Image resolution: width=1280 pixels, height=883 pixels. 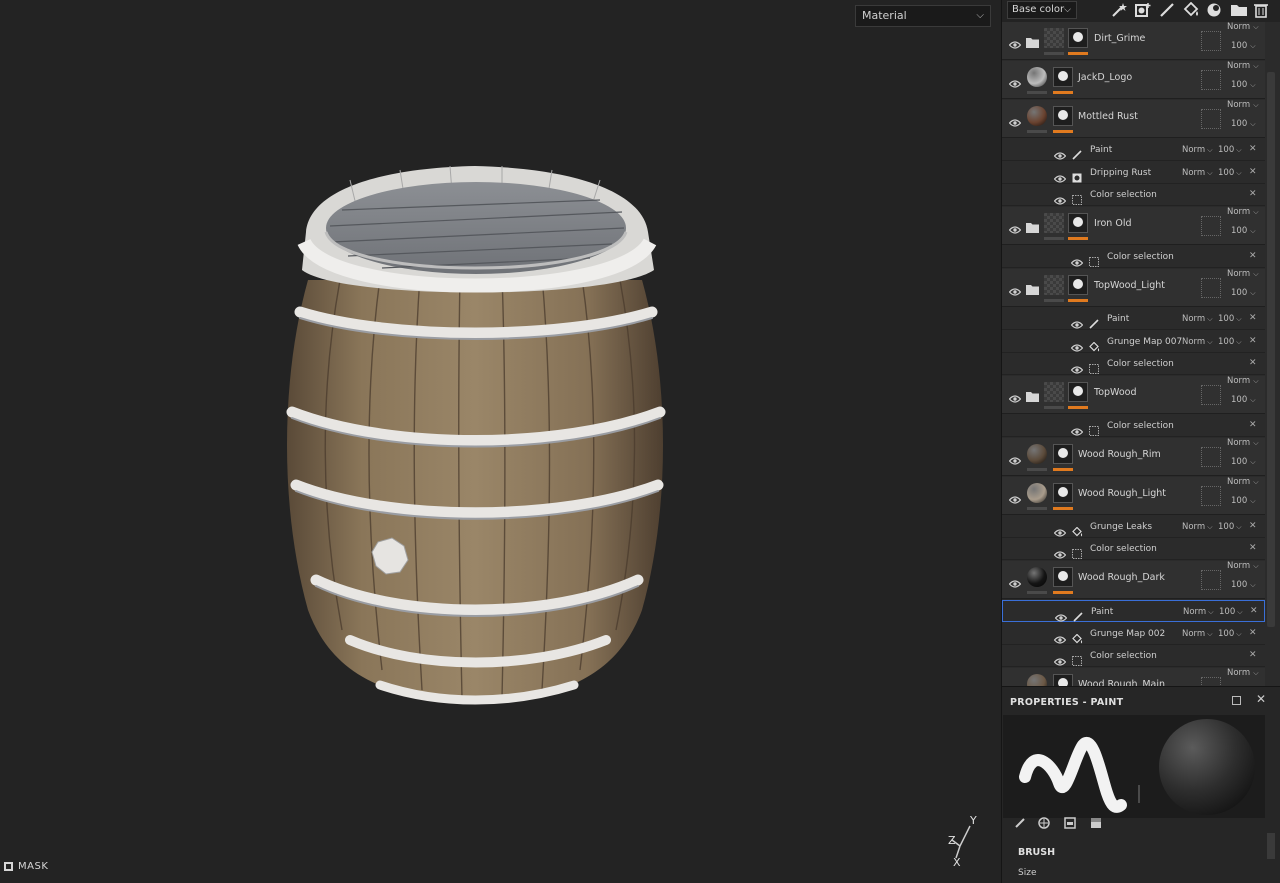 I want to click on layer-row: Wood Rough_Rim Norm ⌵ 100 ⌵, so click(x=1133, y=456).